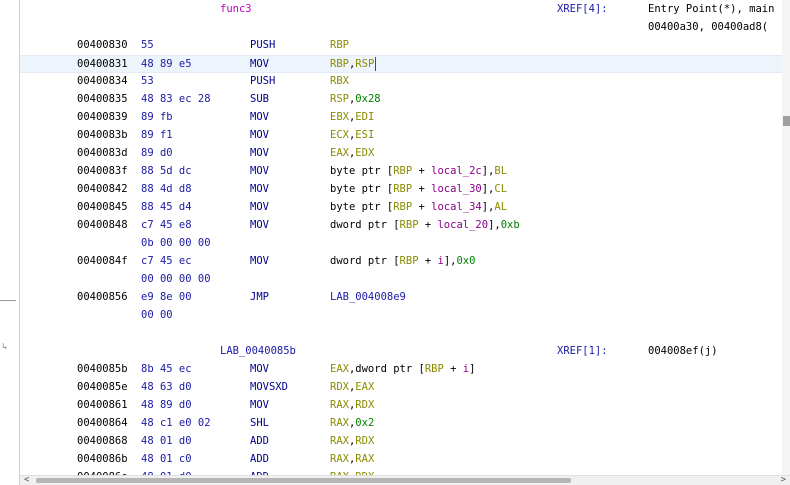 The height and width of the screenshot is (485, 790). Describe the element at coordinates (259, 441) in the screenshot. I see `instruction-mnemonic: ADD` at that location.